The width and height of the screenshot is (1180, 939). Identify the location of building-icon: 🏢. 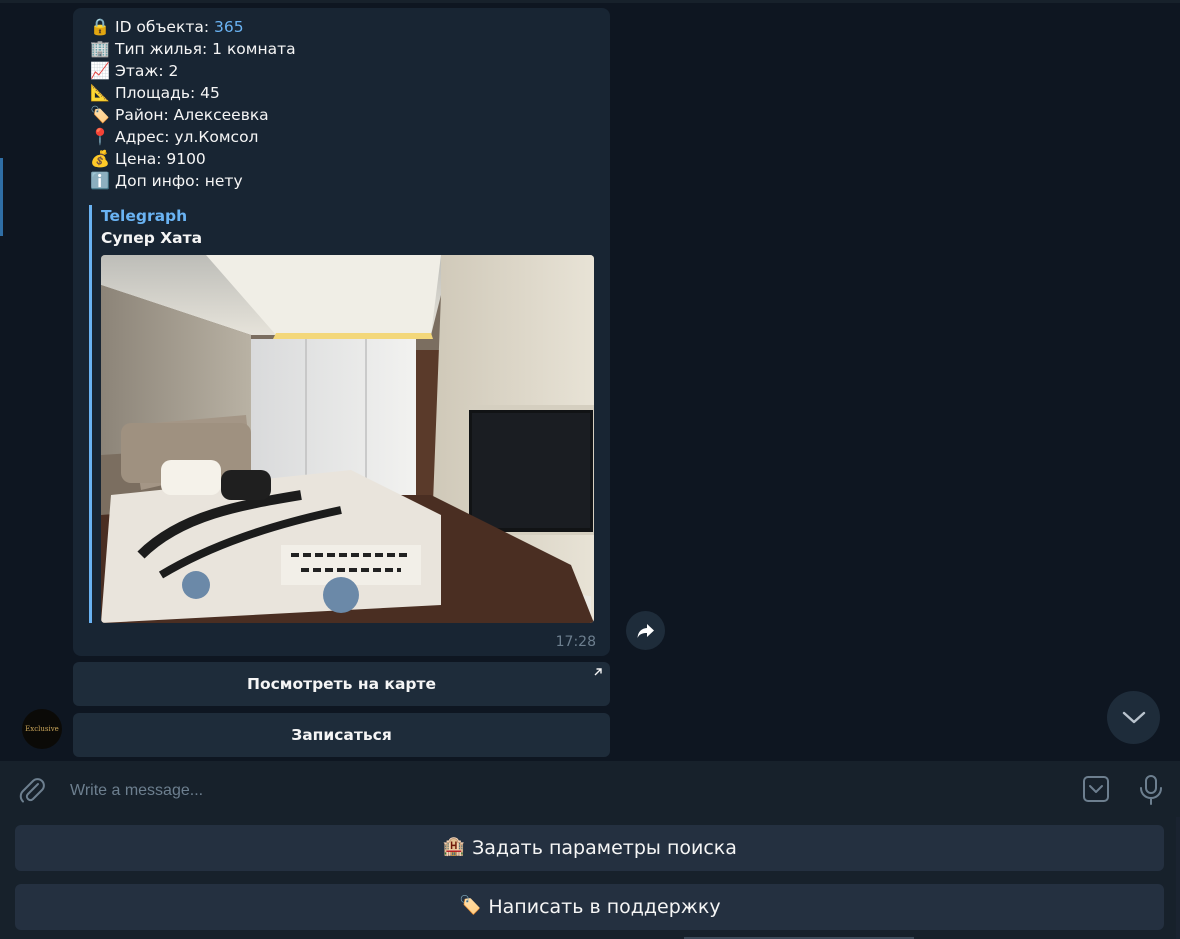
(100, 48).